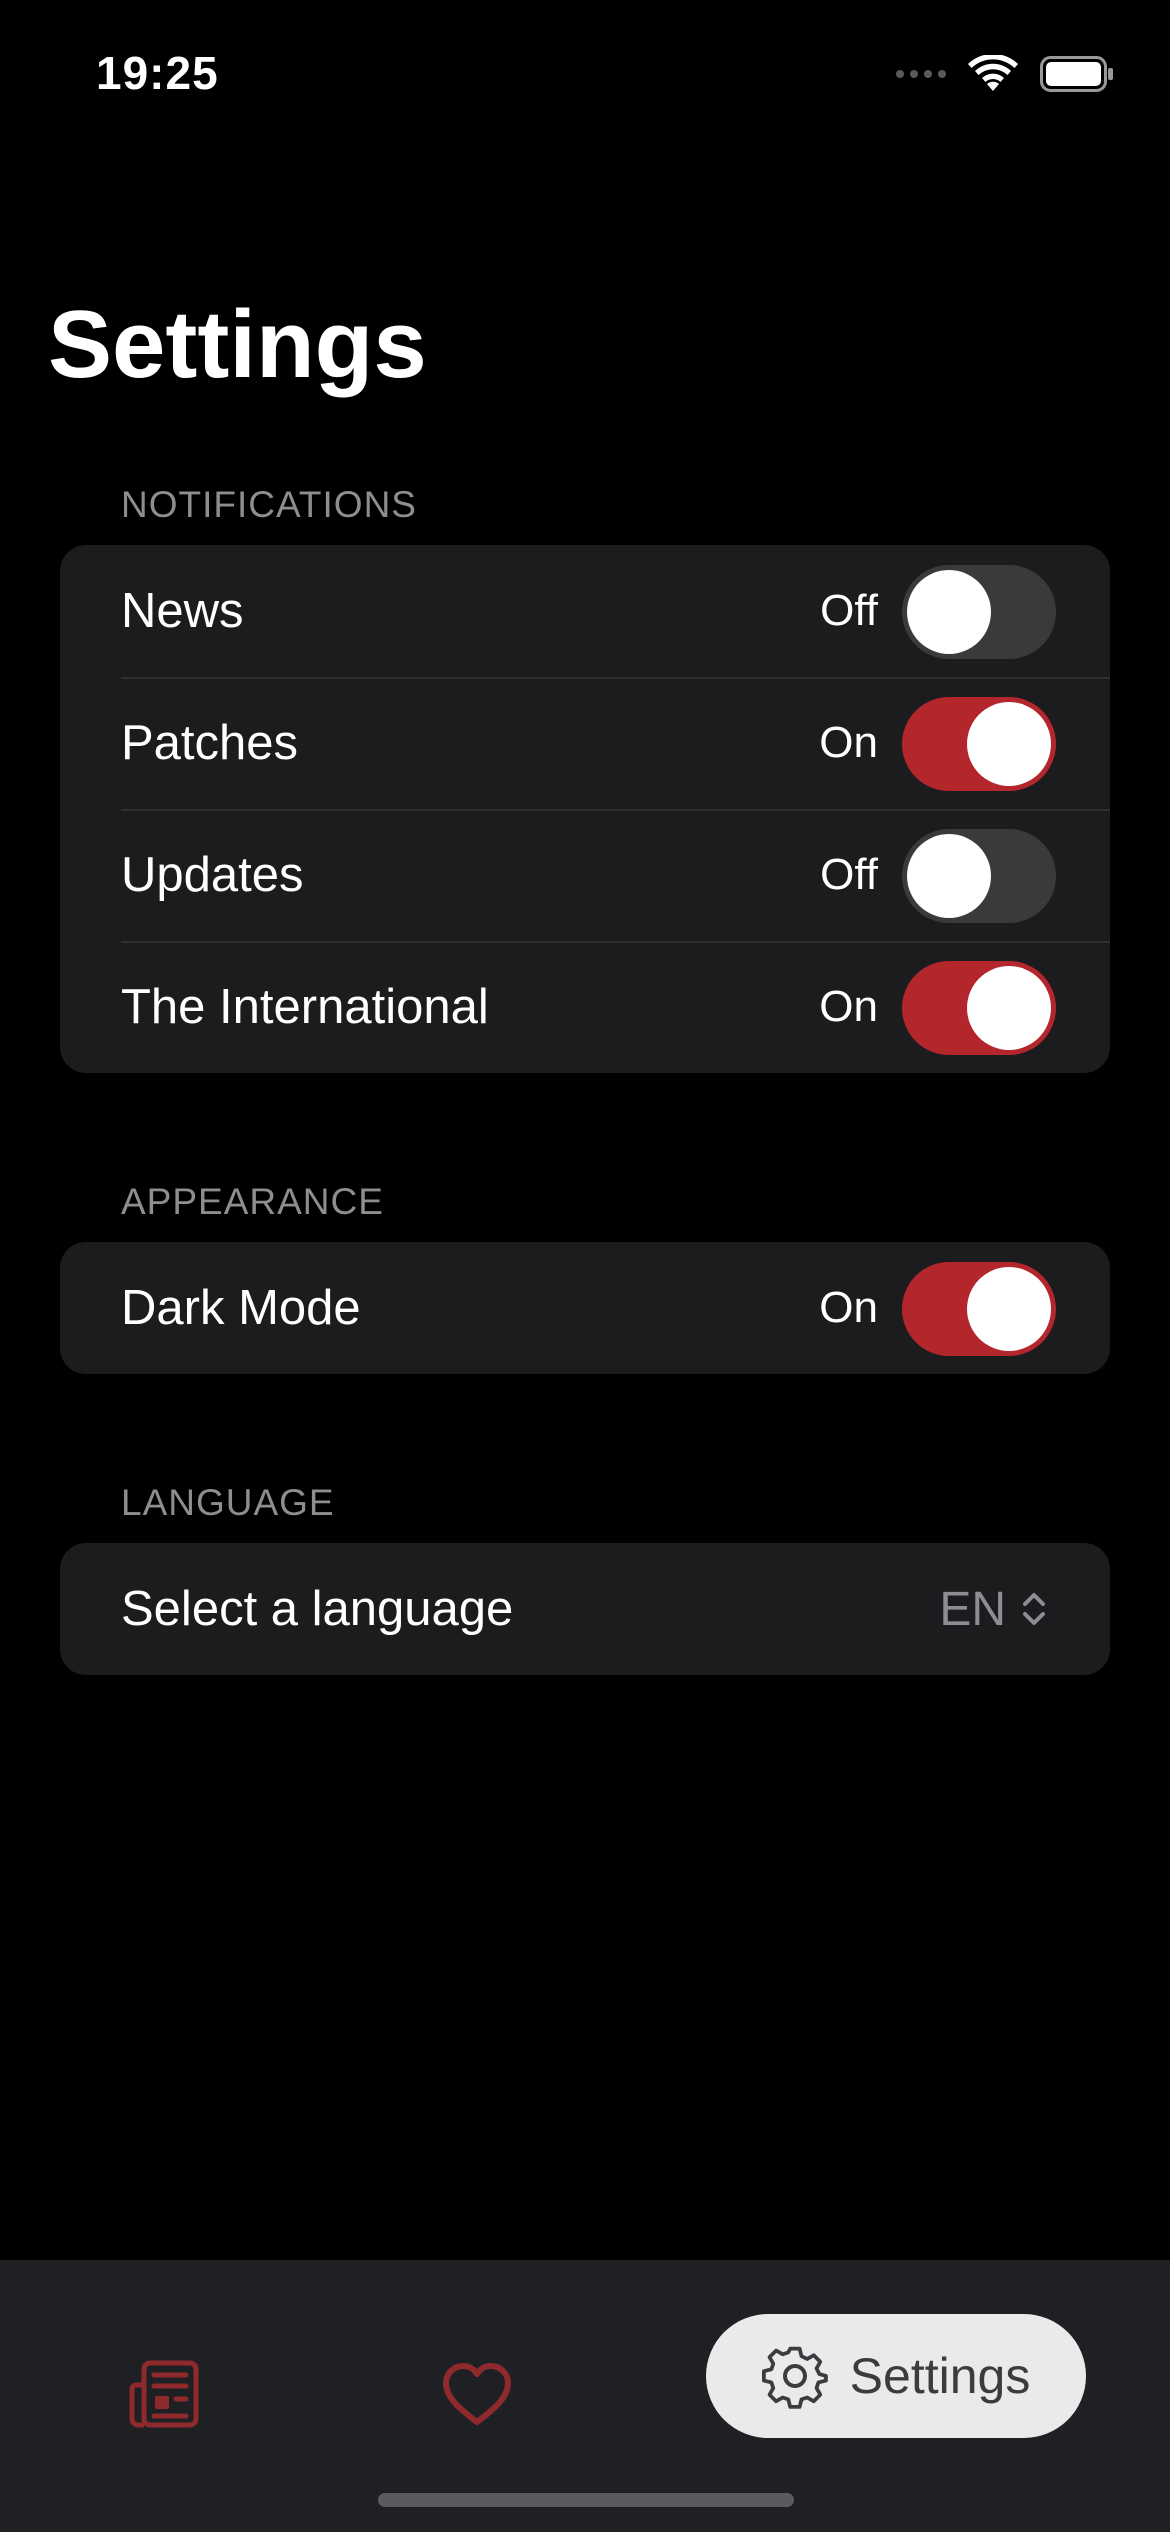 The image size is (1170, 2532). Describe the element at coordinates (586, 2500) in the screenshot. I see `home-indicator` at that location.